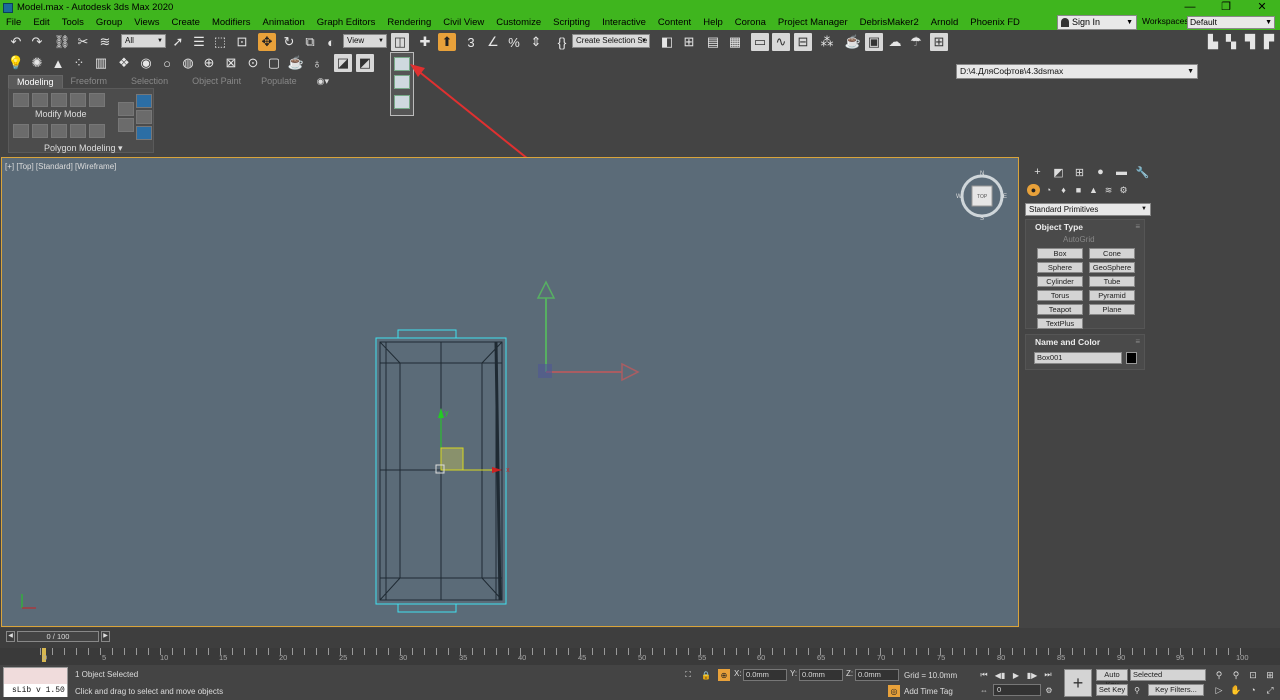 This screenshot has height=700, width=1280. What do you see at coordinates (178, 42) in the screenshot?
I see `select-object-icon: ➚` at bounding box center [178, 42].